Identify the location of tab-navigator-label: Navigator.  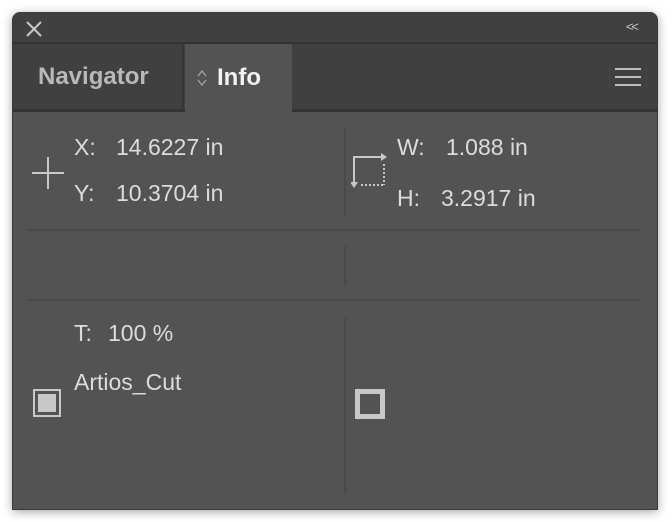
(93, 76).